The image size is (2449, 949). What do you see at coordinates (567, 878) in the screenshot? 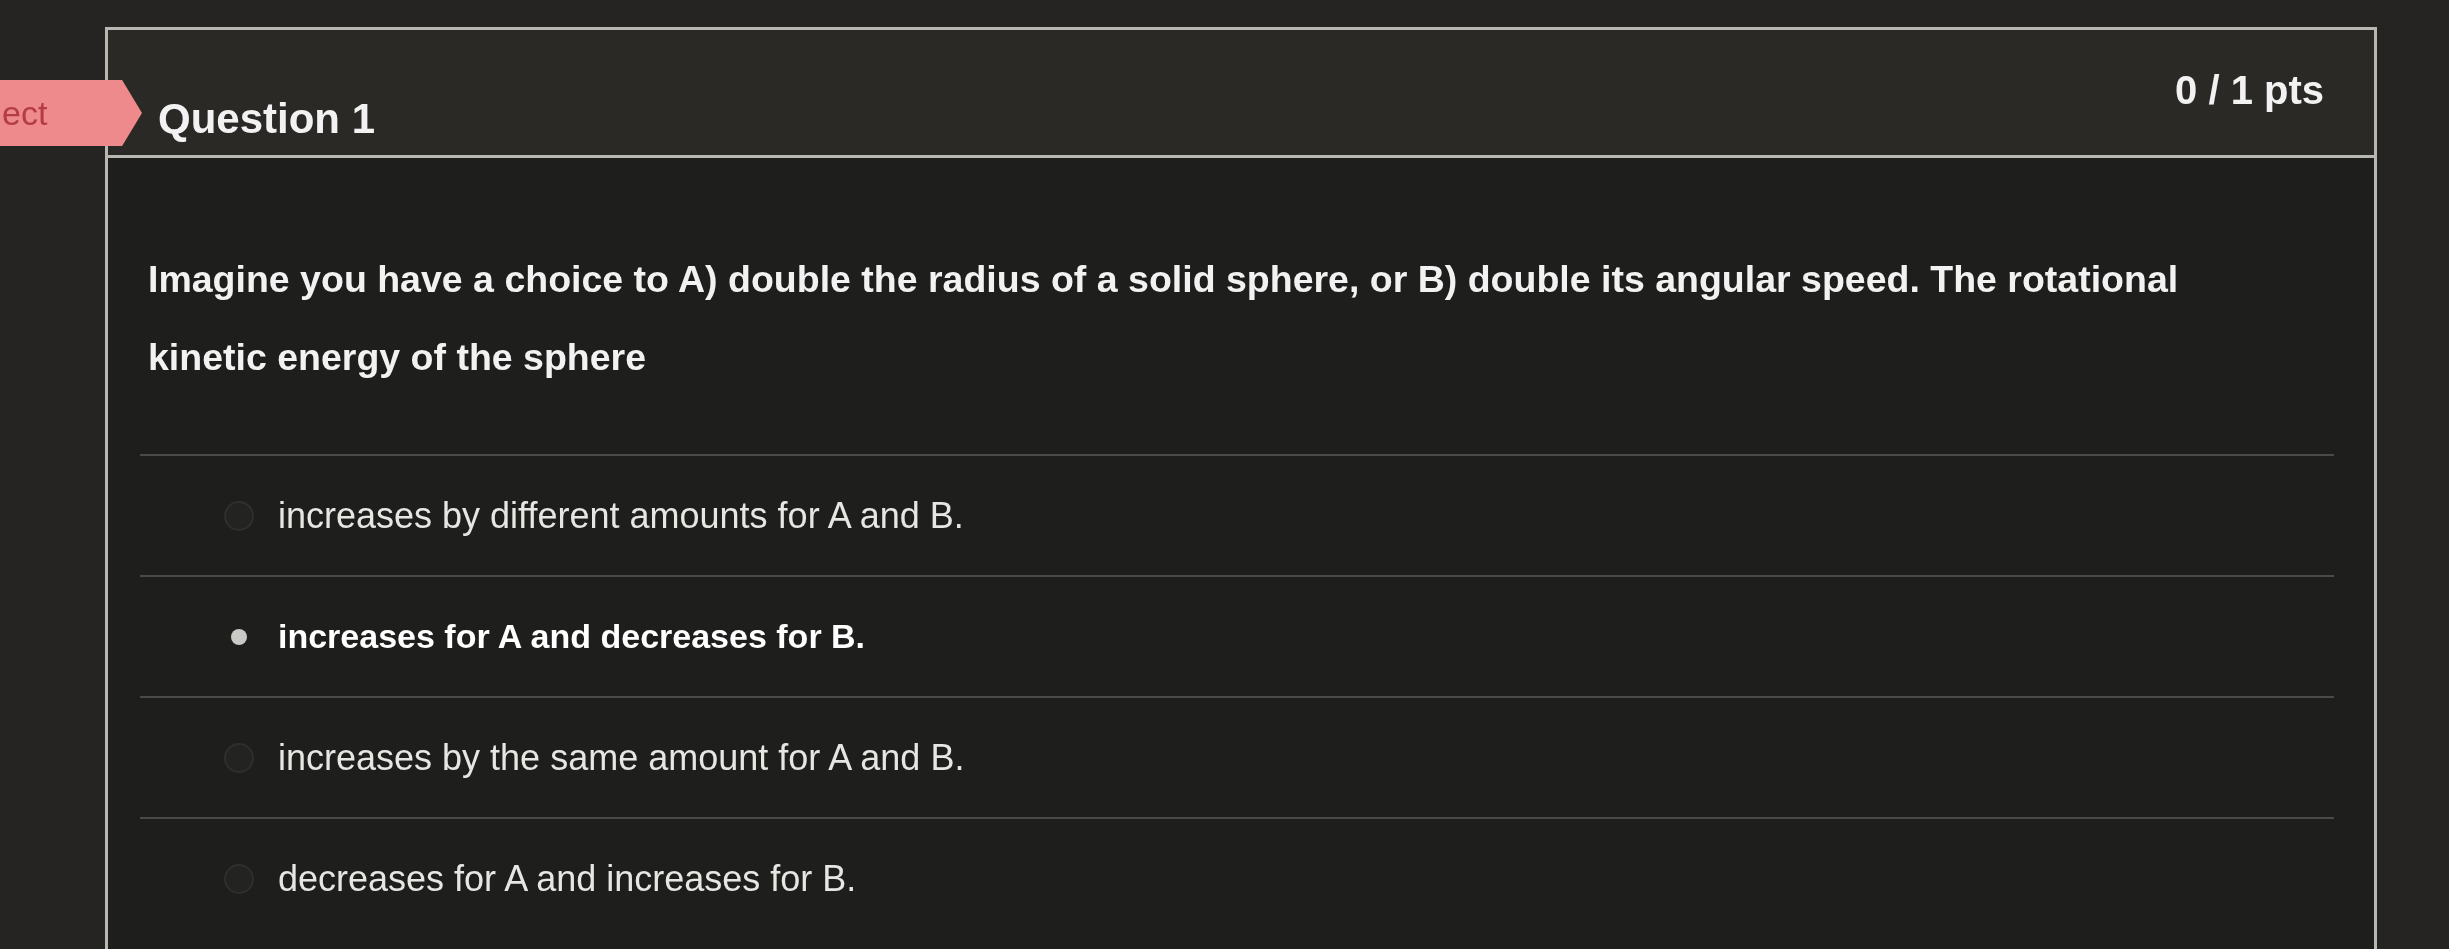
I see `answer-label: decreases for A and increases for B.` at bounding box center [567, 878].